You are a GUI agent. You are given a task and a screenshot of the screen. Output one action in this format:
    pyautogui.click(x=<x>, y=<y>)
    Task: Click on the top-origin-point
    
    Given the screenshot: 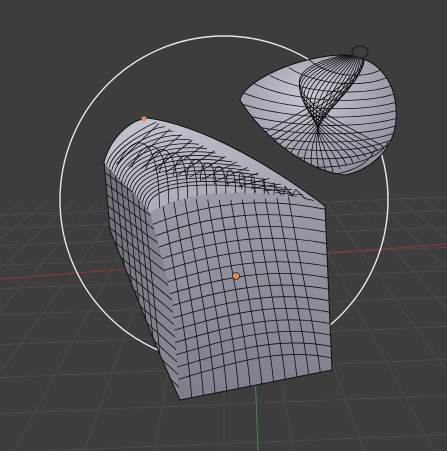 What is the action you would take?
    pyautogui.click(x=144, y=119)
    